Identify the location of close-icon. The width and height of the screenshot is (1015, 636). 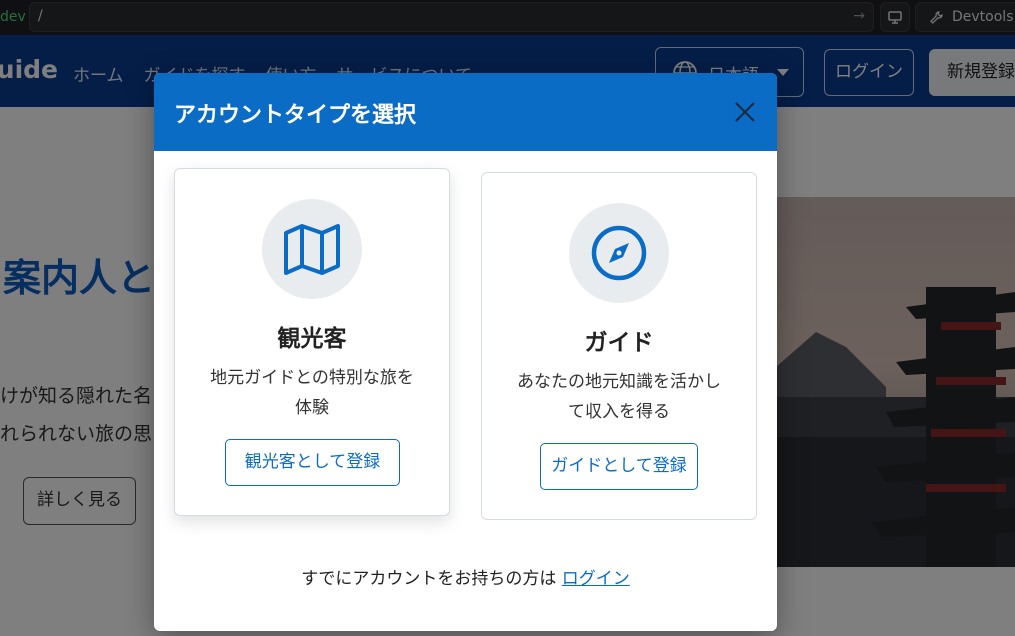
(745, 112).